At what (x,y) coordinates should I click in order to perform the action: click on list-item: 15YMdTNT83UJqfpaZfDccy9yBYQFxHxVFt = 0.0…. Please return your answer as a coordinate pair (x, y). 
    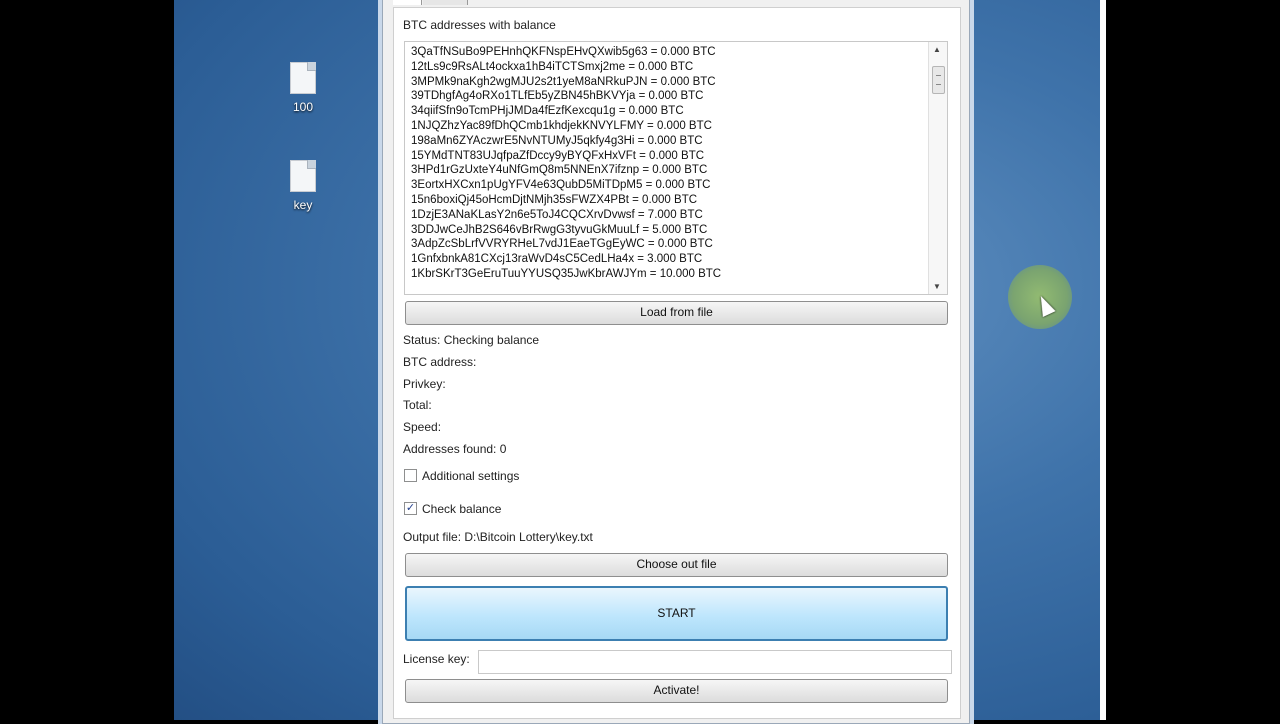
    Looking at the image, I should click on (668, 156).